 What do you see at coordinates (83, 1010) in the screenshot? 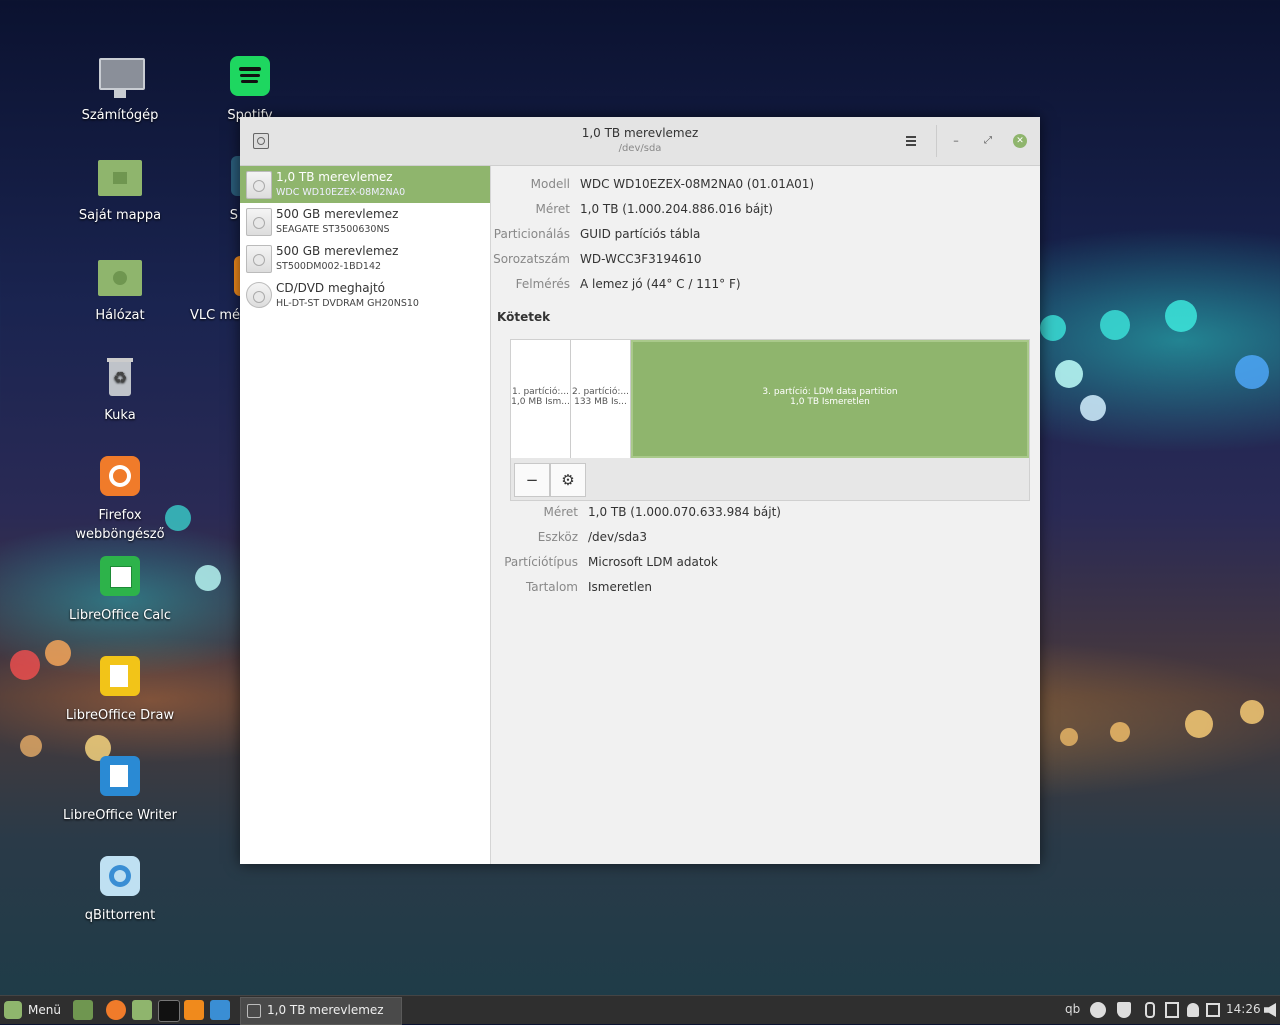
I see `show-desktop-icon` at bounding box center [83, 1010].